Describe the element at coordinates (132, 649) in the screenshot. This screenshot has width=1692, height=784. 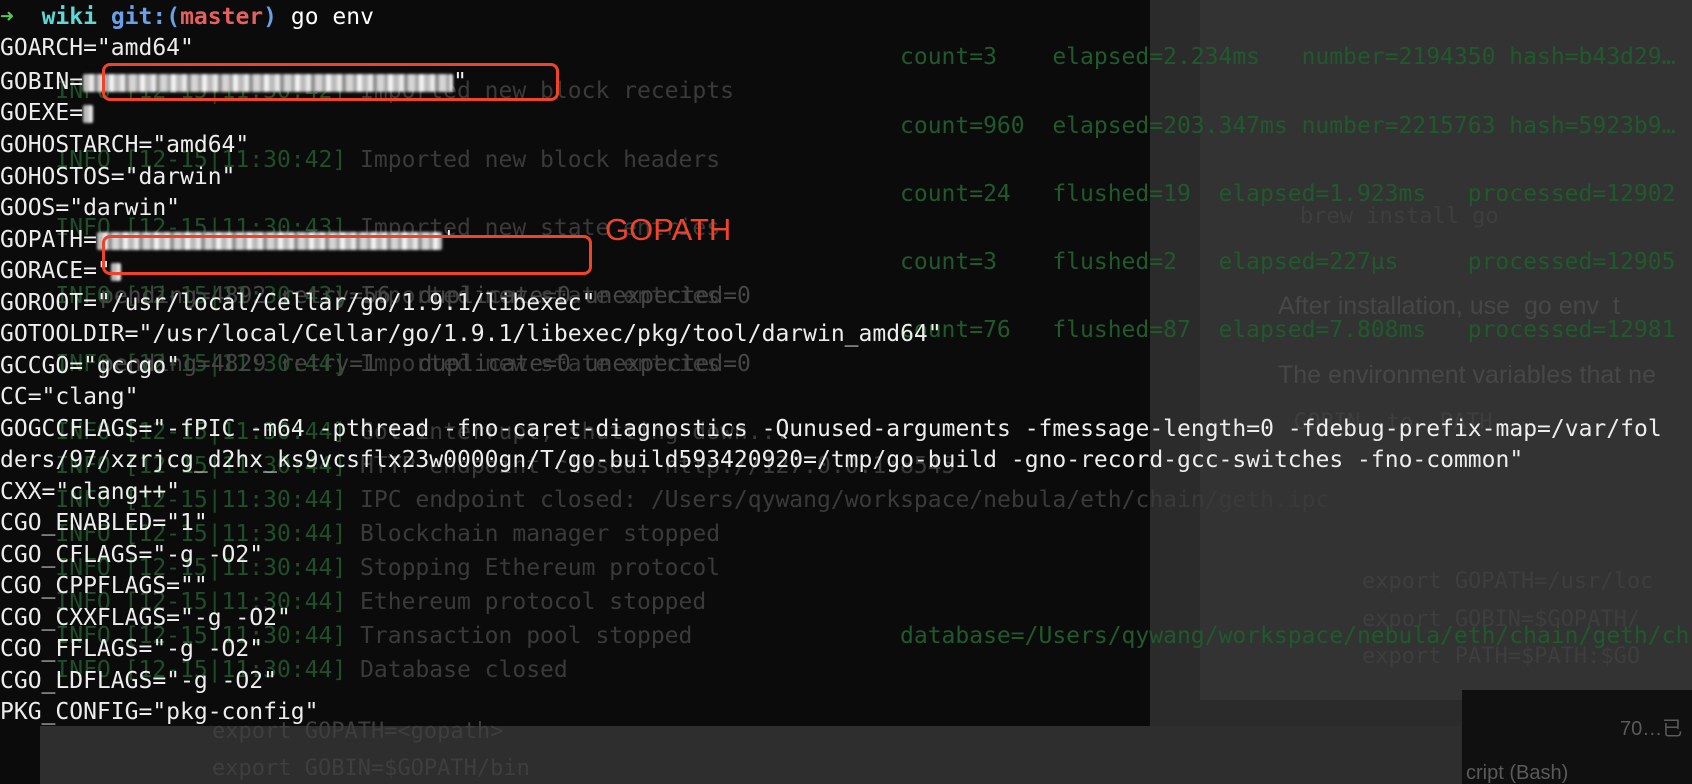
I see `env-line-cgo-fflags: CGO_FFLAGS="-g -O2"` at that location.